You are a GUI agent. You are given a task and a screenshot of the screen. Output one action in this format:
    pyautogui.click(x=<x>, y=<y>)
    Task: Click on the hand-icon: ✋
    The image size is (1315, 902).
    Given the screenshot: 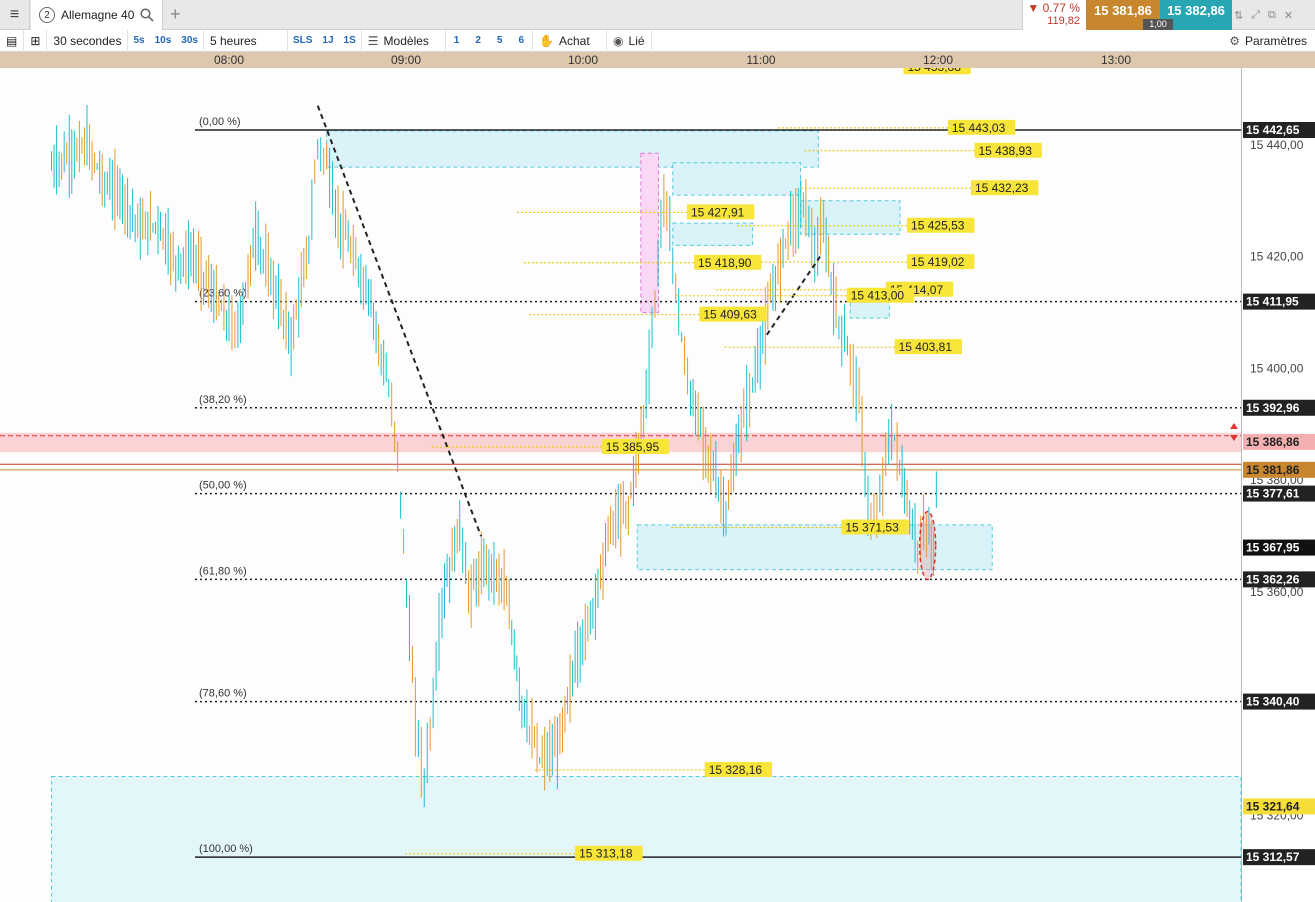 What is the action you would take?
    pyautogui.click(x=546, y=40)
    